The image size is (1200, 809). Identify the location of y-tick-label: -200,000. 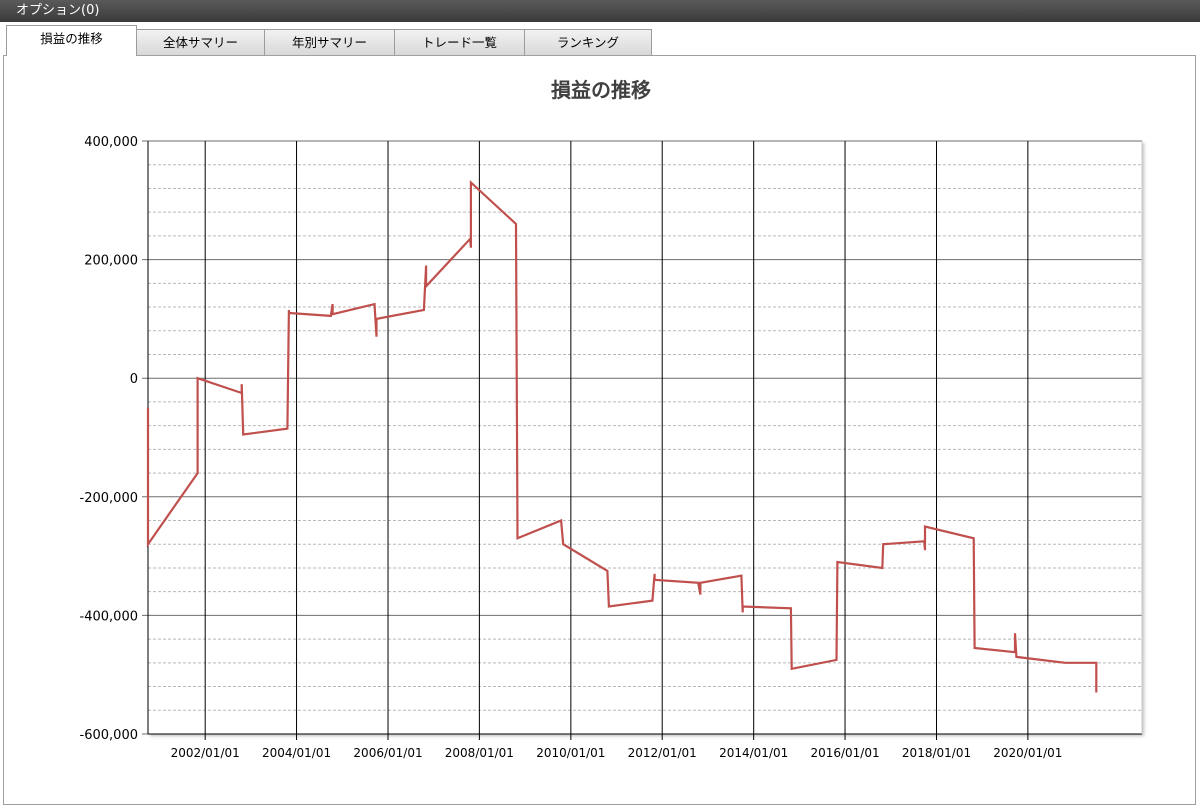
(109, 498).